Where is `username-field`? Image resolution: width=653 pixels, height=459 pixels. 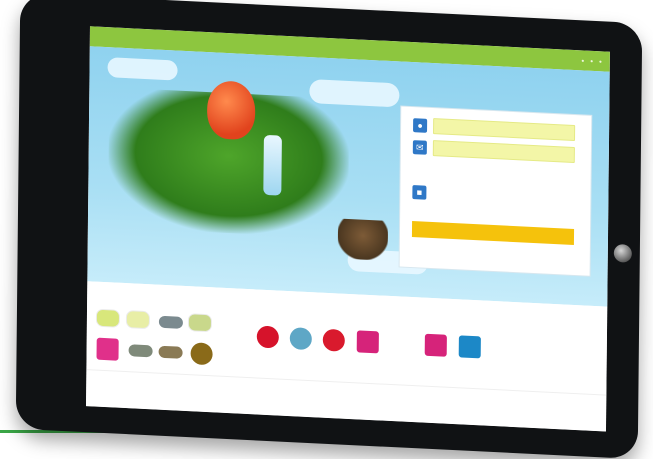
username-field is located at coordinates (504, 130).